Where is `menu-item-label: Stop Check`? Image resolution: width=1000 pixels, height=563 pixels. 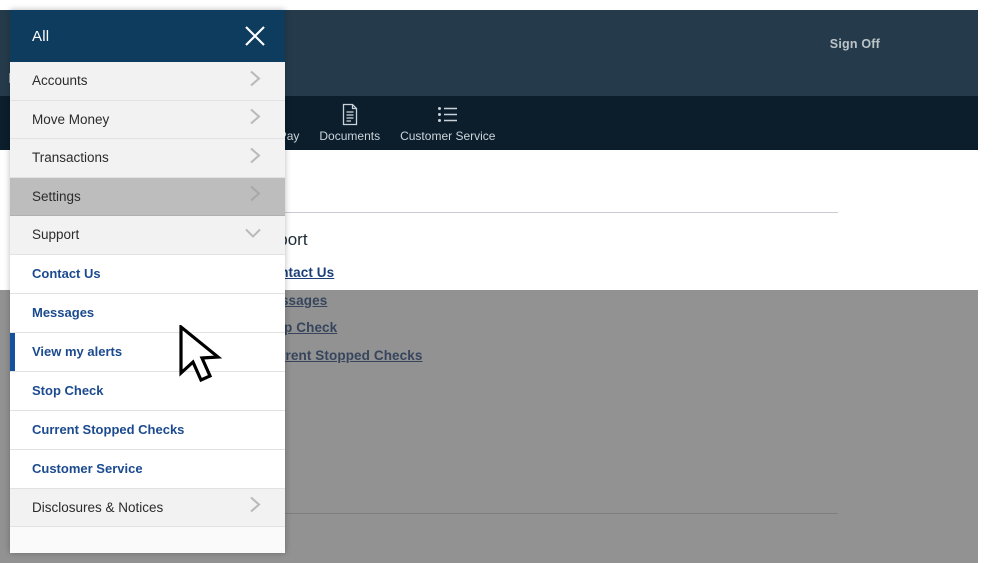 menu-item-label: Stop Check is located at coordinates (68, 390).